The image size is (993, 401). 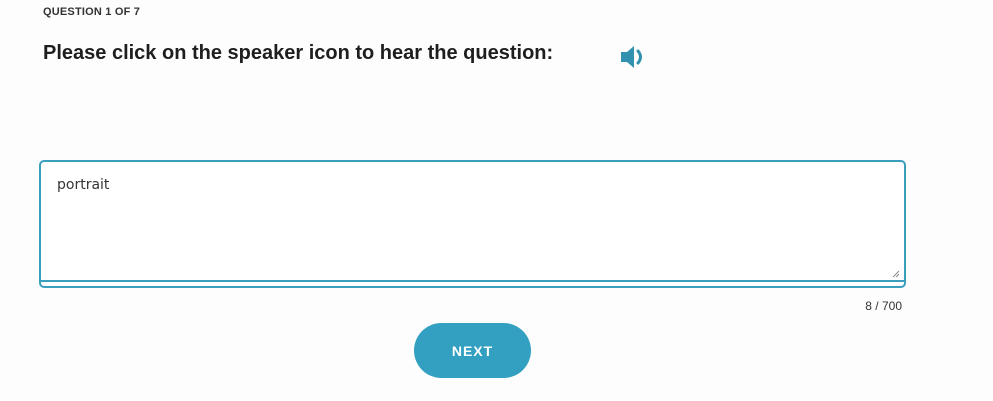 I want to click on speaker-icon-graphic, so click(x=631, y=57).